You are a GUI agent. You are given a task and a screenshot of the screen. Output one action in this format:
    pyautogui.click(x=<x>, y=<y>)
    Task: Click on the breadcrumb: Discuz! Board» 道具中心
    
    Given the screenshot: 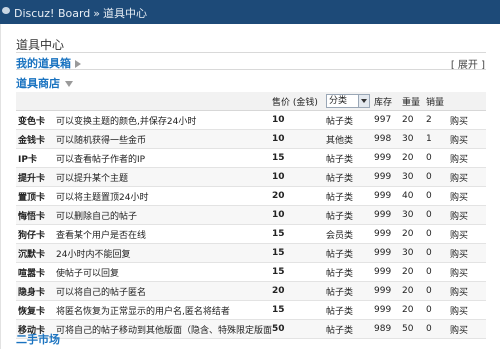 What is the action you would take?
    pyautogui.click(x=80, y=13)
    